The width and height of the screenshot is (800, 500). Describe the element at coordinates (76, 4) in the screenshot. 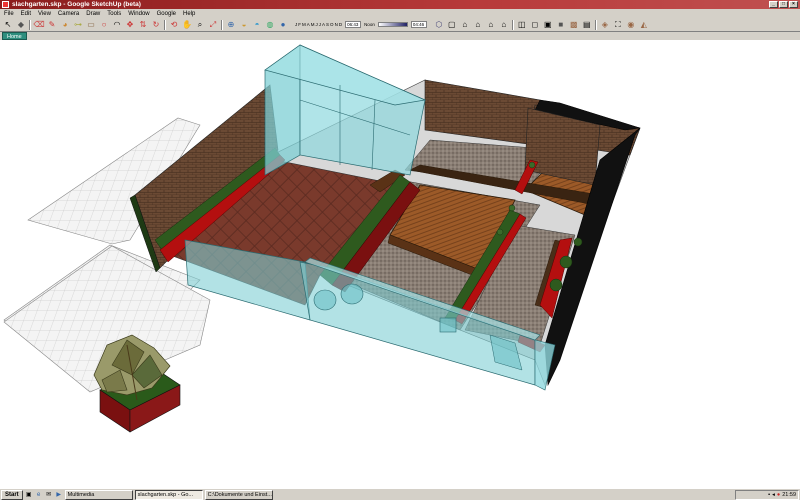

I see `window-title: slachgarten.skp - Google SketchUp (beta)` at that location.